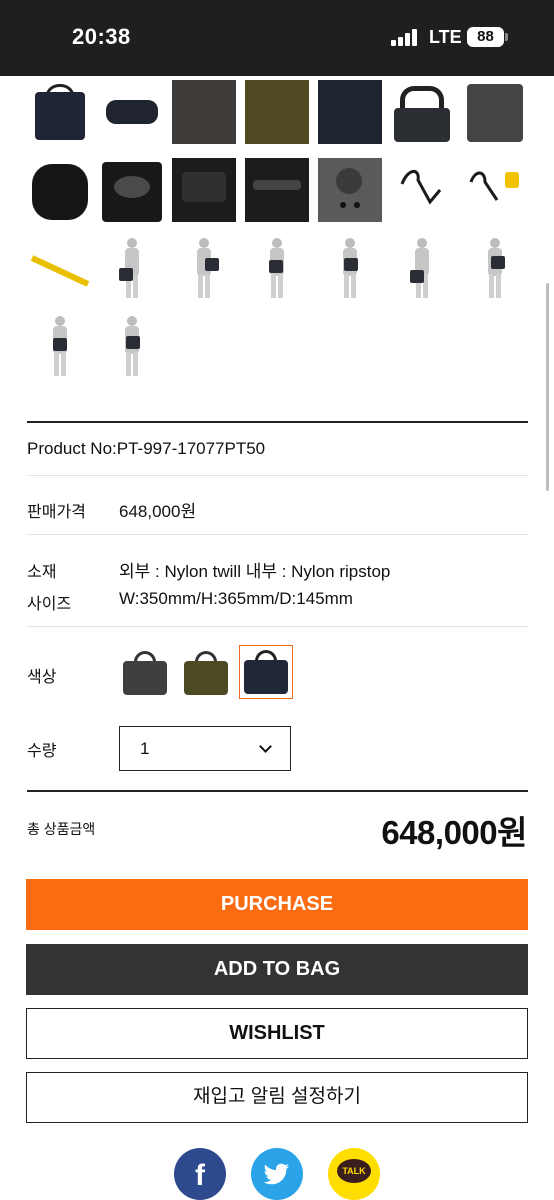 This screenshot has width=554, height=1200. Describe the element at coordinates (56, 512) in the screenshot. I see `price-label: 판매가격` at that location.